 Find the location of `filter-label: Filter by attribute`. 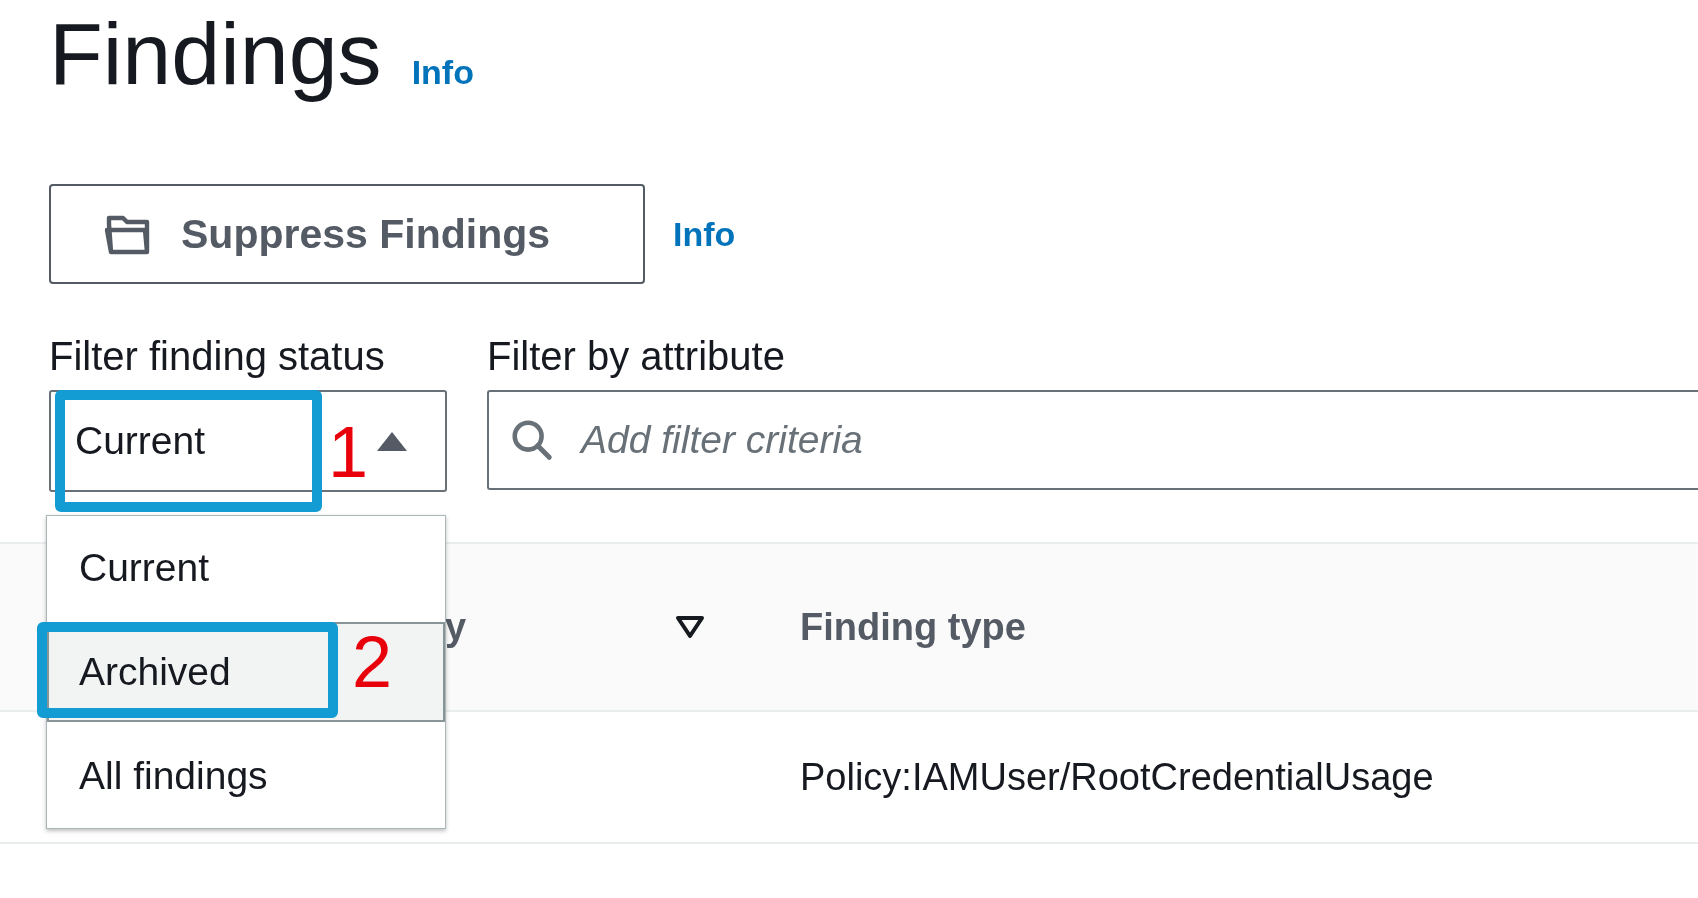

filter-label: Filter by attribute is located at coordinates (636, 356).